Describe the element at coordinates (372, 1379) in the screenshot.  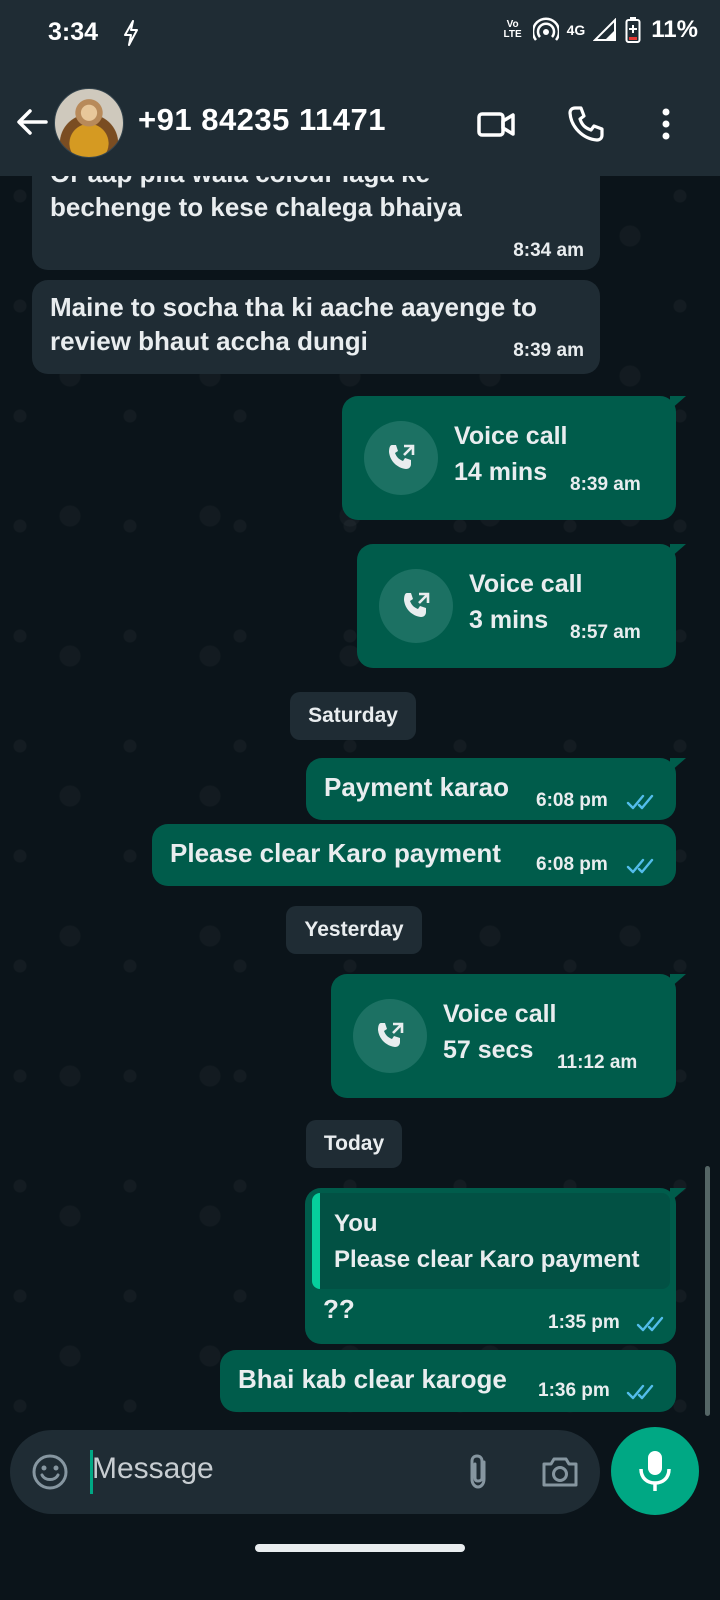
I see `message-text: Bhai kab clear karoge` at that location.